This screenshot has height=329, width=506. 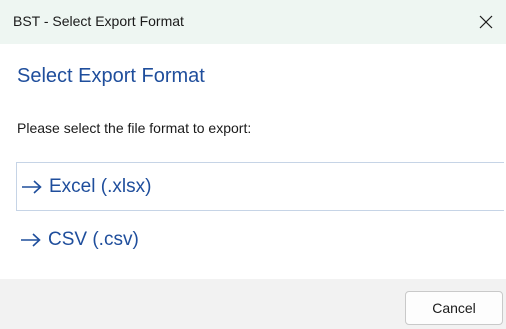 What do you see at coordinates (134, 128) in the screenshot?
I see `instruction-text: Please select the file format to export:` at bounding box center [134, 128].